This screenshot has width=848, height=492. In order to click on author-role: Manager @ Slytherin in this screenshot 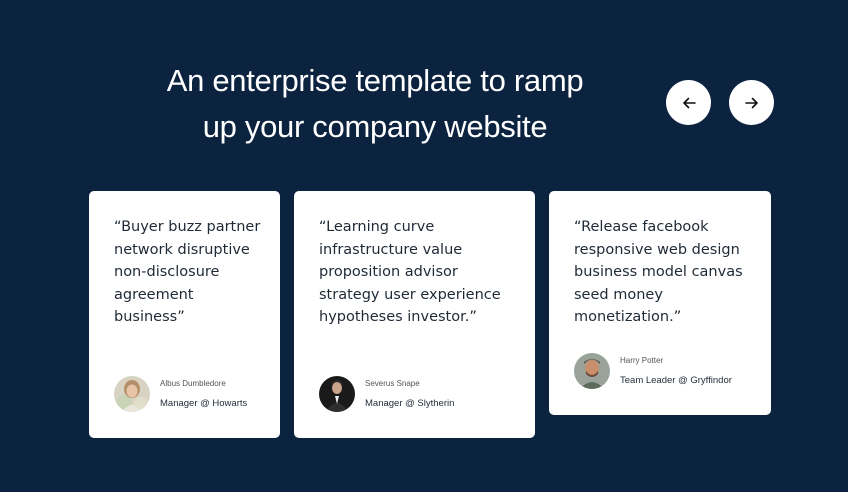, I will do `click(410, 403)`.